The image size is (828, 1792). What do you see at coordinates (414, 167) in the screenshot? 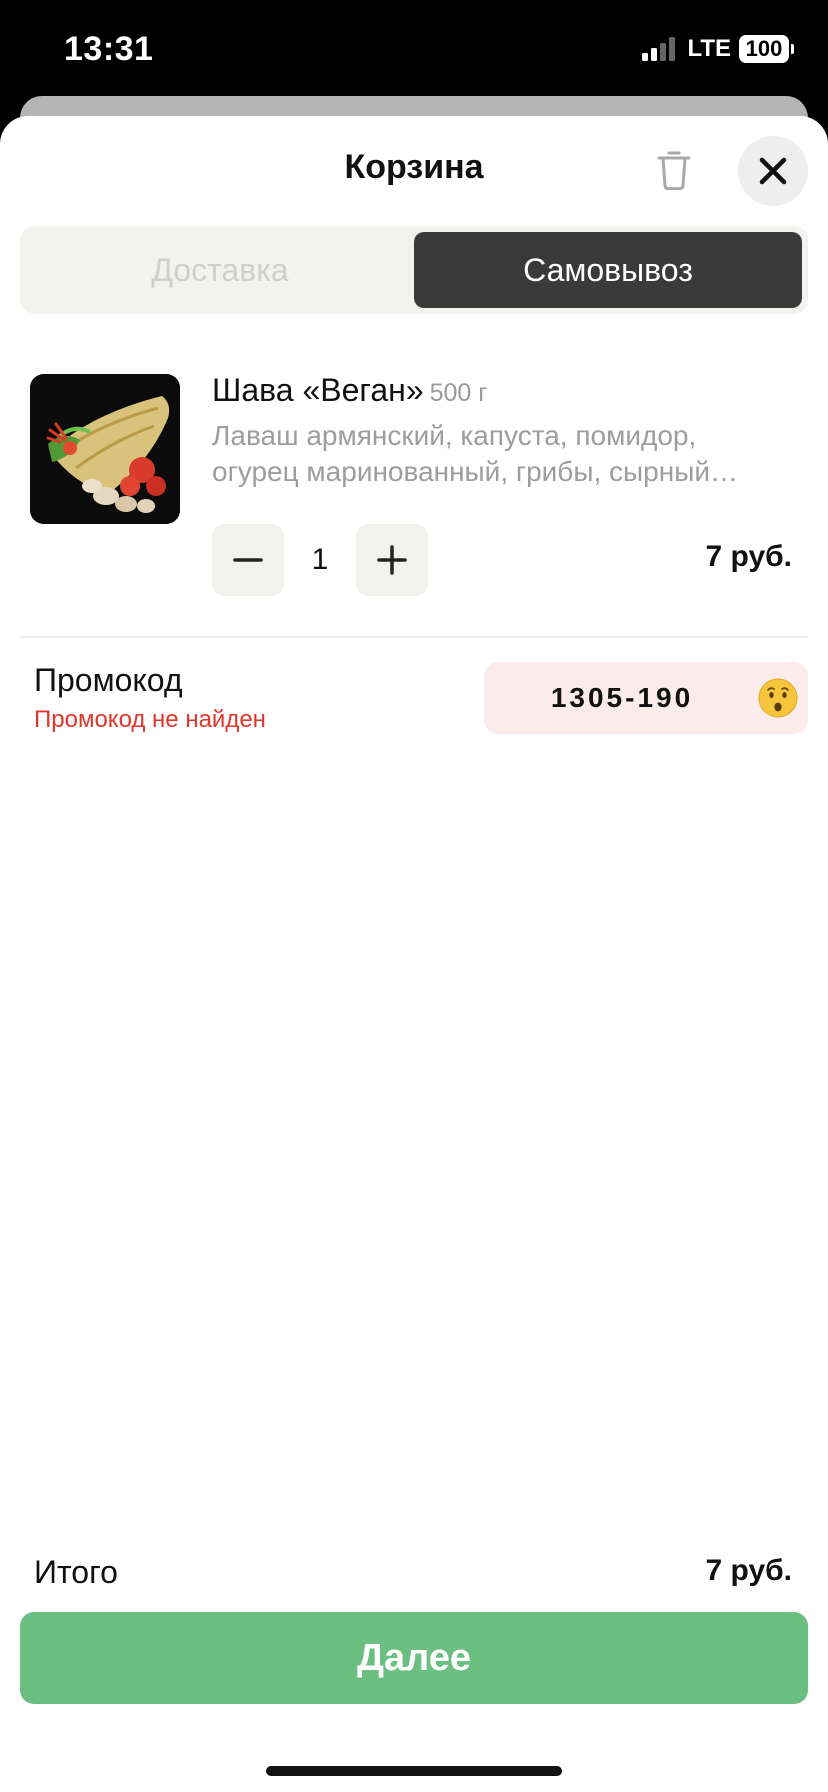
I see `page-title: Корзина` at bounding box center [414, 167].